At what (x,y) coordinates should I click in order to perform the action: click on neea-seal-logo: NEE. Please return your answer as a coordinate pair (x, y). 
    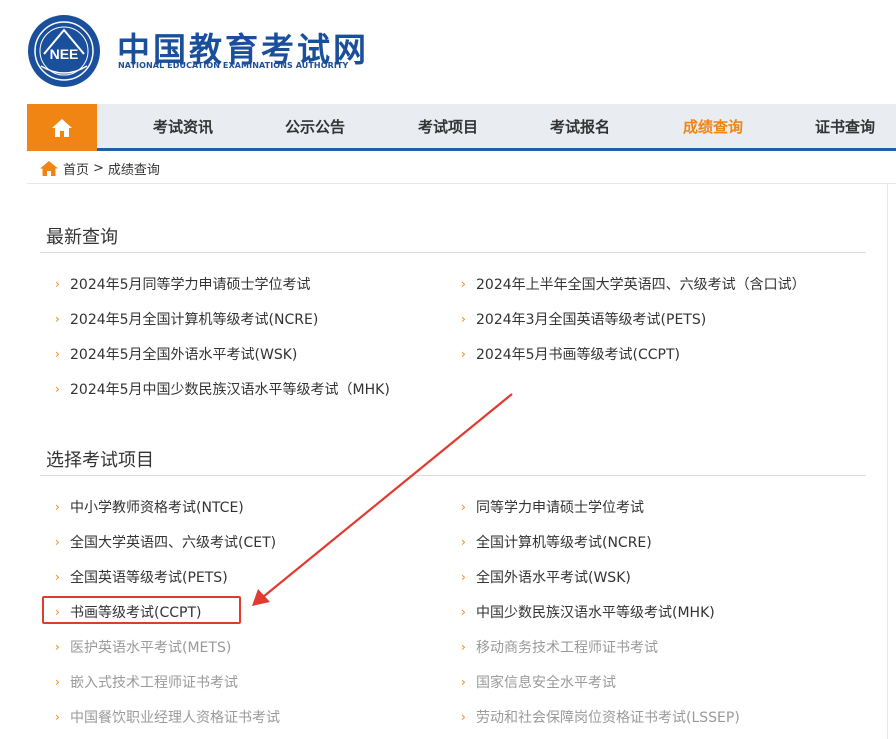
    Looking at the image, I should click on (64, 51).